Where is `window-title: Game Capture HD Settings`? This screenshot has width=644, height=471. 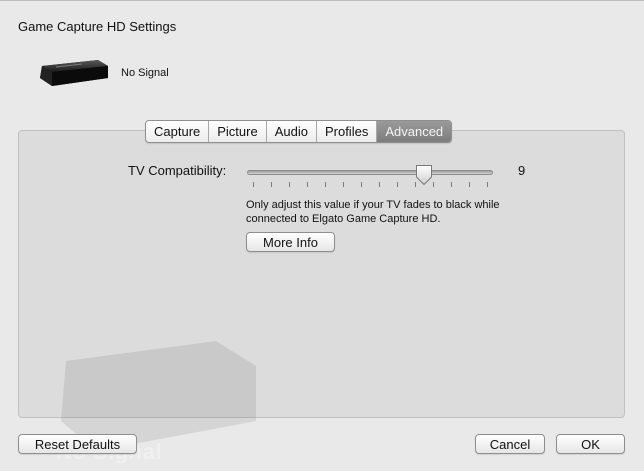
window-title: Game Capture HD Settings is located at coordinates (97, 26).